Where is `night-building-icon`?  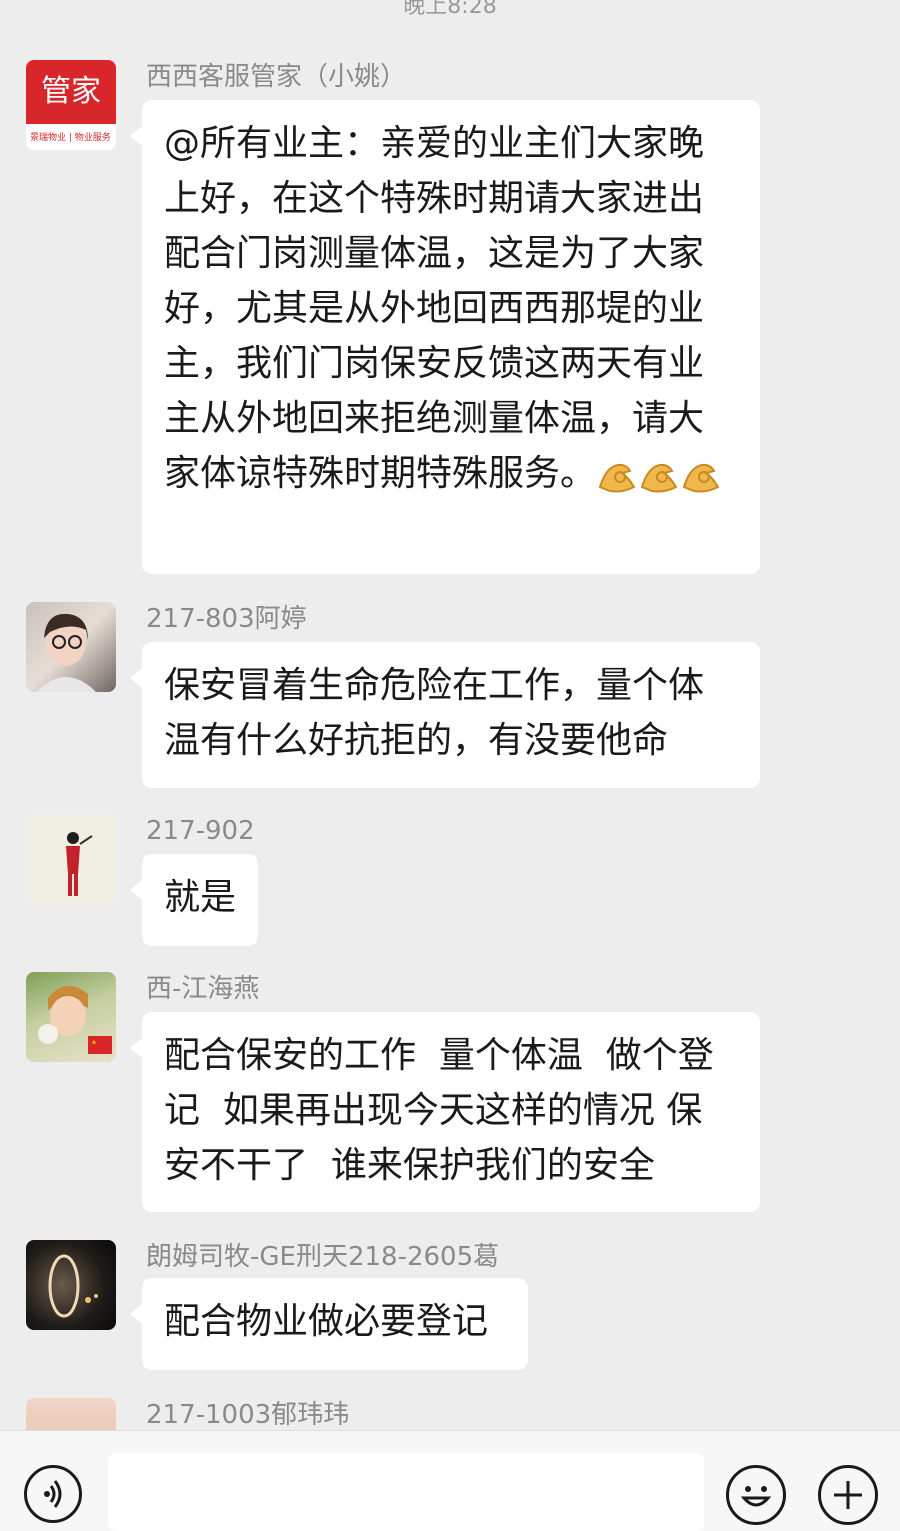 night-building-icon is located at coordinates (73, 1286).